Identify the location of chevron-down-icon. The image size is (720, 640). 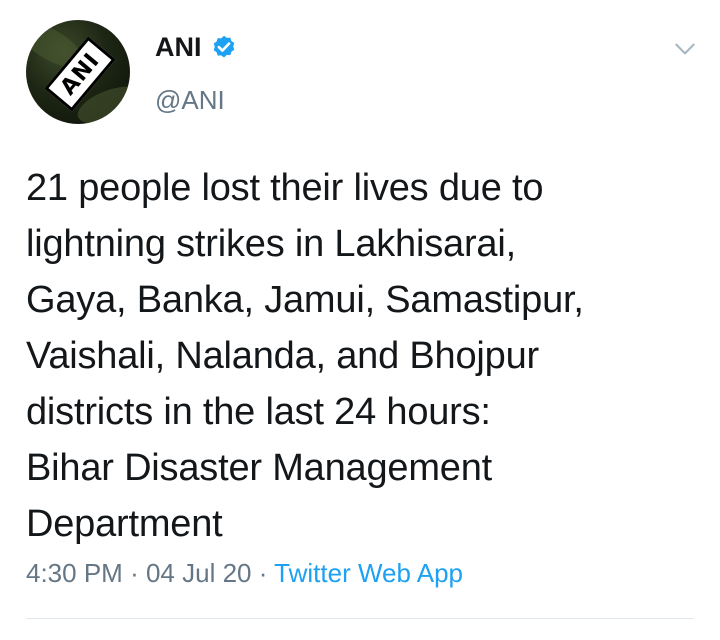
(685, 49).